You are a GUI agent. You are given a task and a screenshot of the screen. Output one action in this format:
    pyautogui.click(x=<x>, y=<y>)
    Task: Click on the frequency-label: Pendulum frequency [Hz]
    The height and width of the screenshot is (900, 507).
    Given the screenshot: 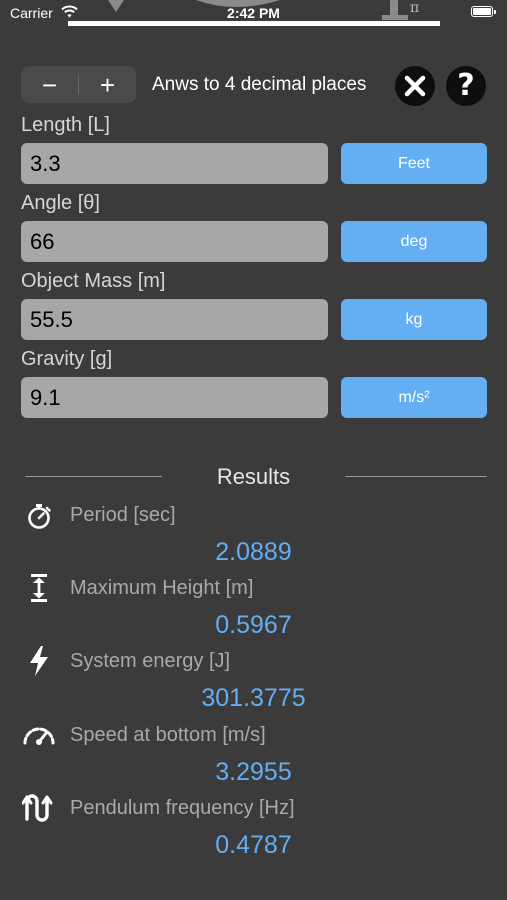 What is the action you would take?
    pyautogui.click(x=182, y=808)
    